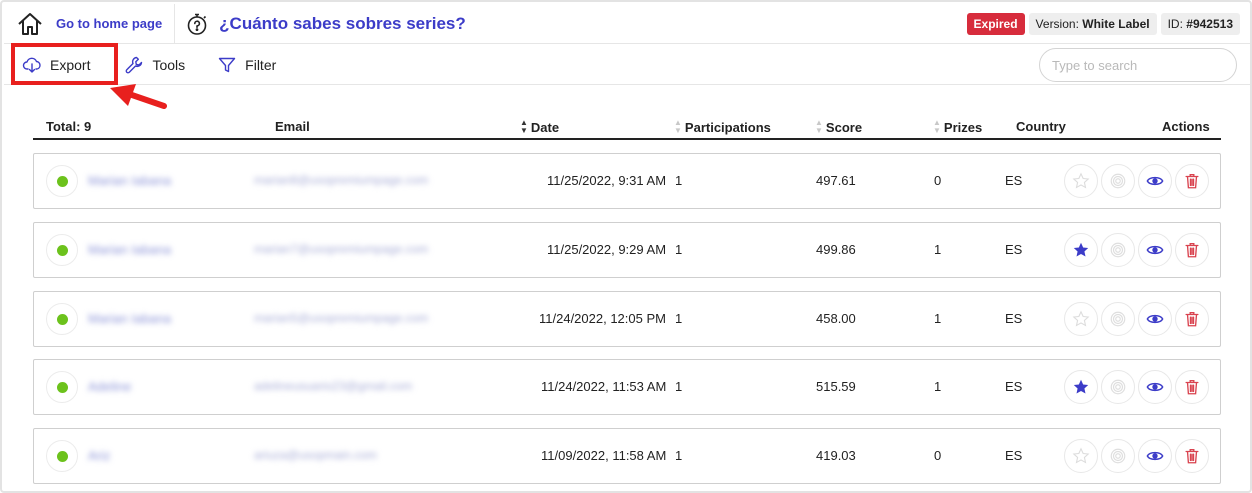 This screenshot has width=1252, height=493. I want to click on total-count: Total: 9, so click(68, 126).